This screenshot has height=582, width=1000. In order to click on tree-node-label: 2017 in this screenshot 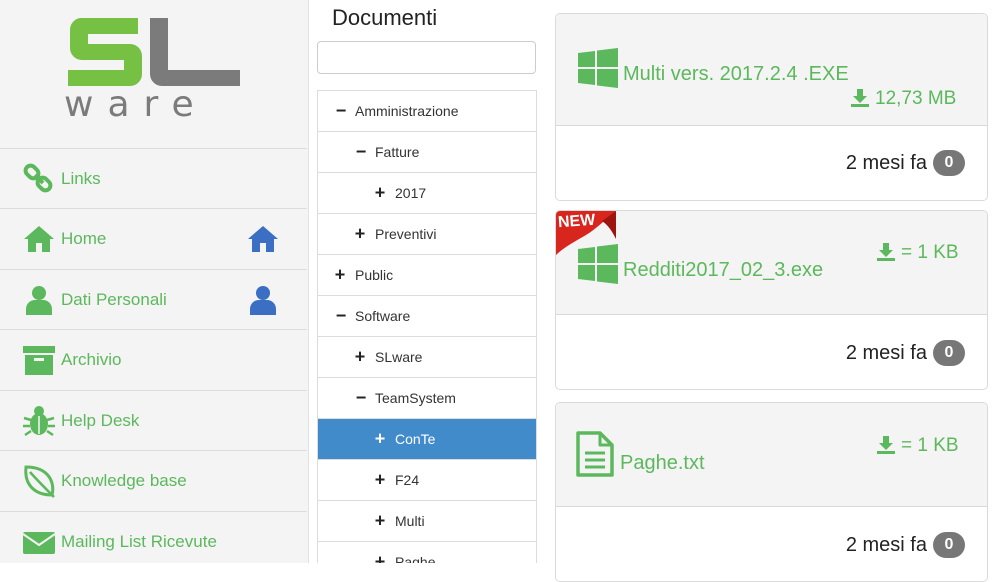, I will do `click(411, 193)`.